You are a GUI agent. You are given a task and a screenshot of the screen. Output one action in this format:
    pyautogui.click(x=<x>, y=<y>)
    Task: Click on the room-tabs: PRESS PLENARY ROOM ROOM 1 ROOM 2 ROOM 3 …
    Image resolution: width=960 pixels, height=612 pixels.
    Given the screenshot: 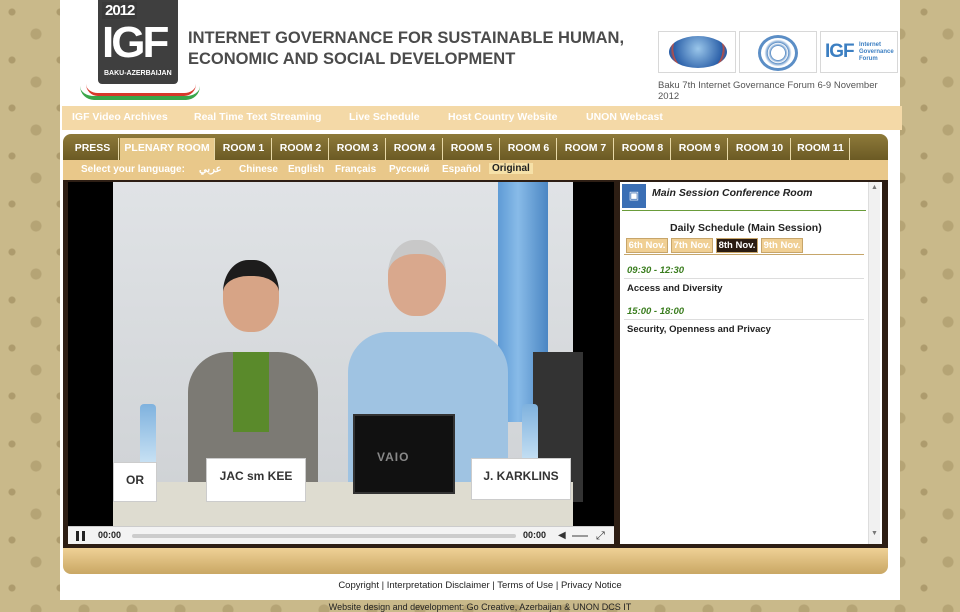 What is the action you would take?
    pyautogui.click(x=475, y=147)
    